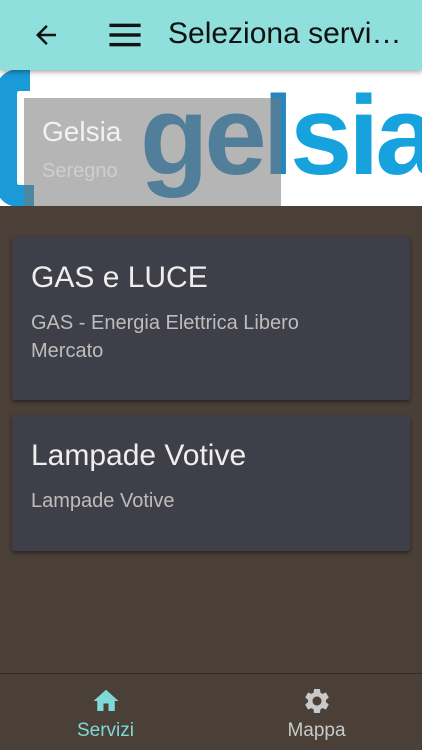  I want to click on service-subtitle: Lampade Votive, so click(103, 501).